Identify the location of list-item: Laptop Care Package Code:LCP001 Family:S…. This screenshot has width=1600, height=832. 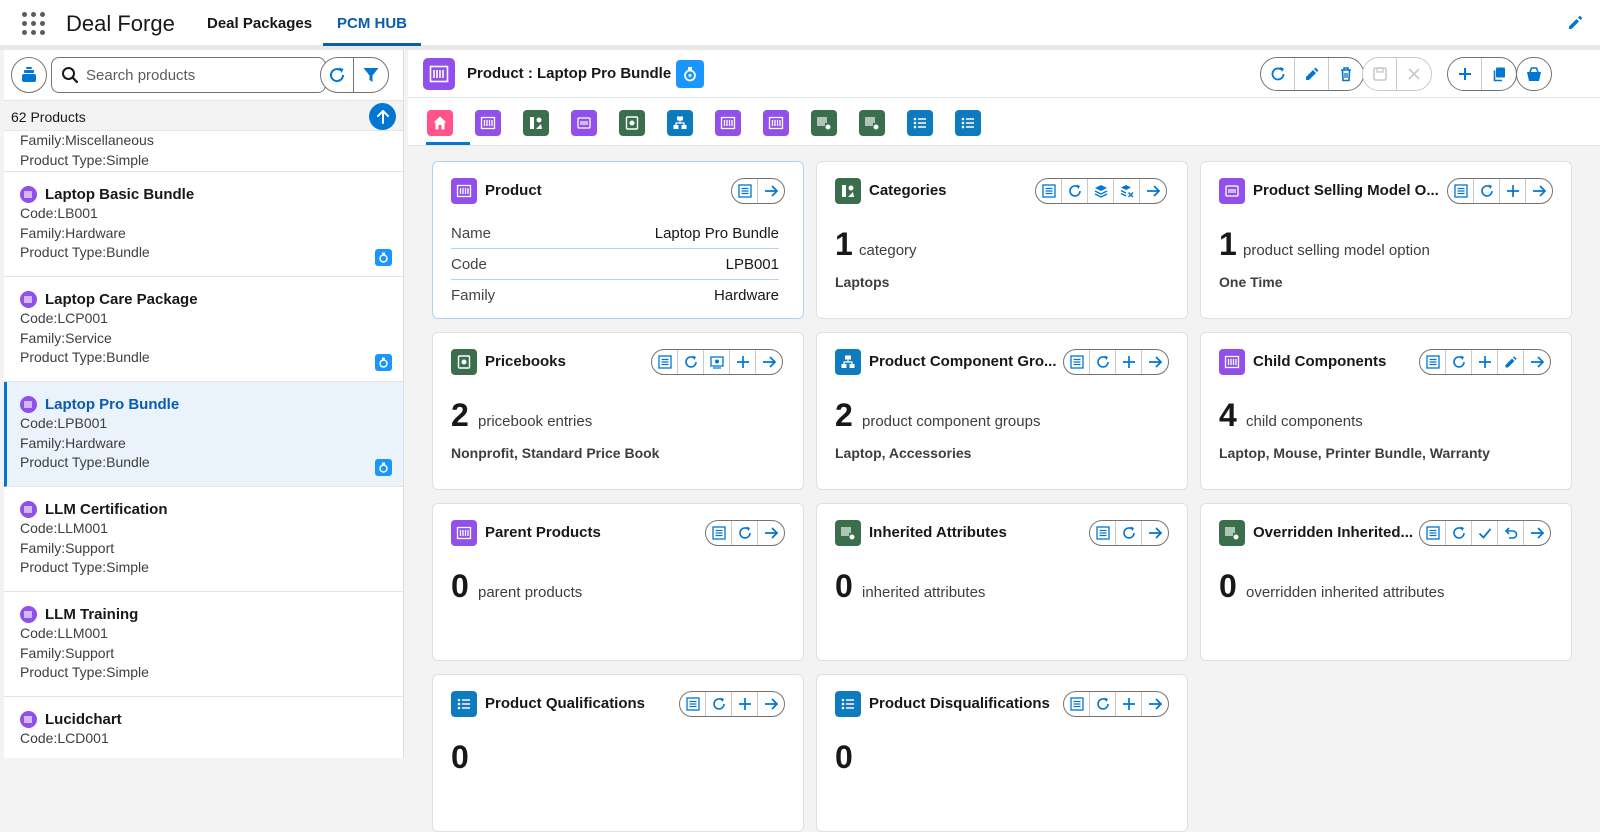
(203, 329).